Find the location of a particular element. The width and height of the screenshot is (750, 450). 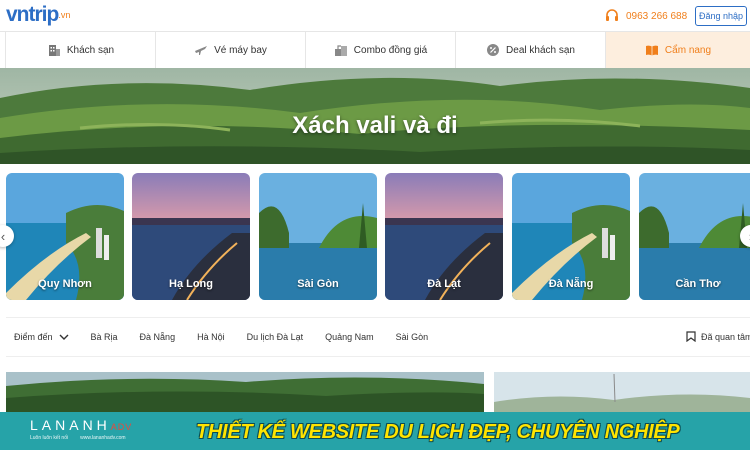

saved-articles-link: Đã quan tâm is located at coordinates (718, 336).